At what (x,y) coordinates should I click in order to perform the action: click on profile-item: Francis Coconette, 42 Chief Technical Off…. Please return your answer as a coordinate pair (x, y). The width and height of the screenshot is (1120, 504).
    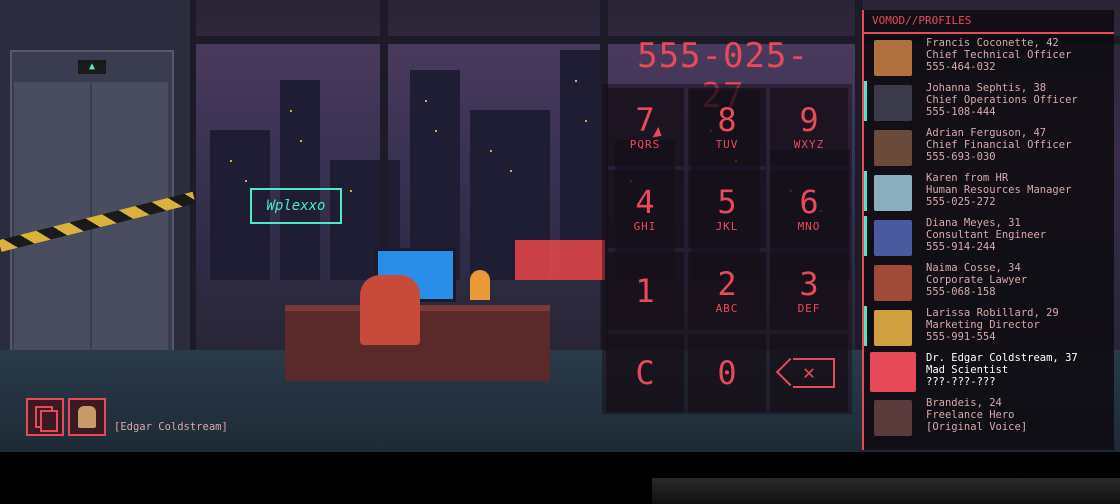
    Looking at the image, I should click on (989, 56).